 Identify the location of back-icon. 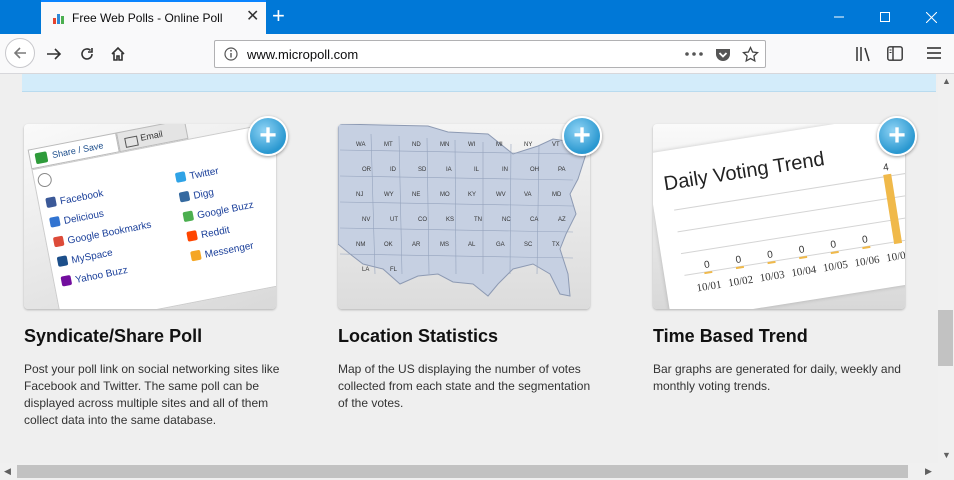
(20, 53).